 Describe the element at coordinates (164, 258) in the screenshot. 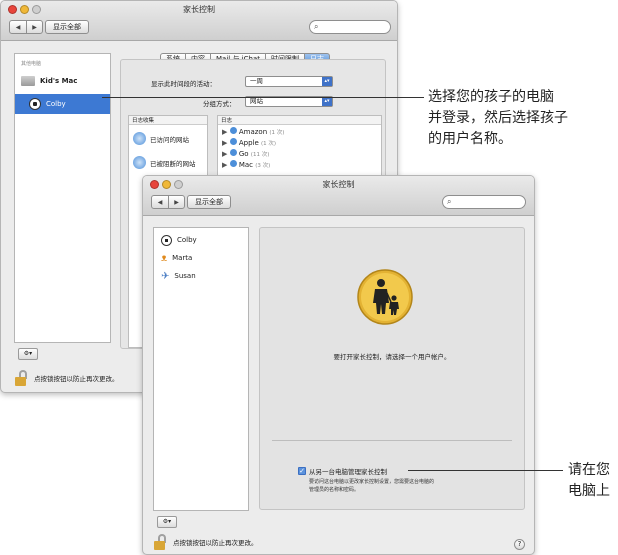

I see `butterfly-icon: ᴥ` at that location.